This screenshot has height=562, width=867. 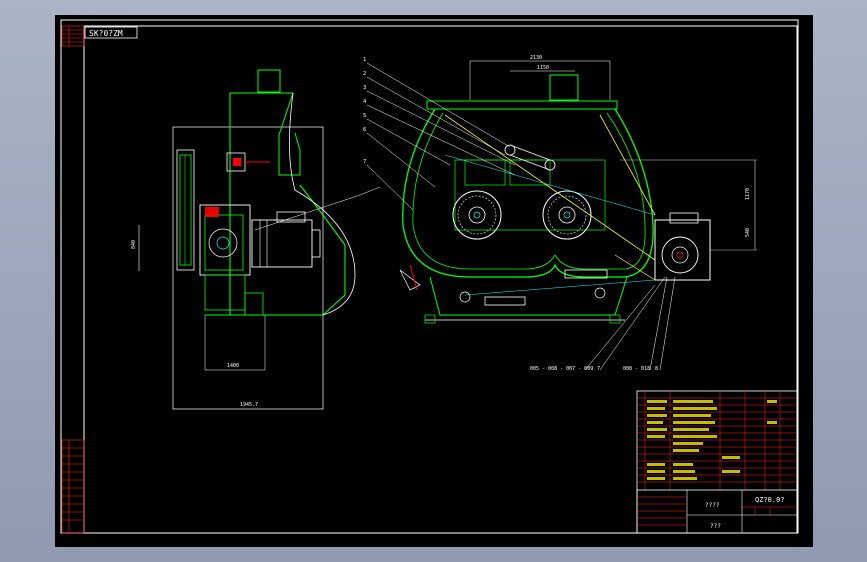 What do you see at coordinates (233, 366) in the screenshot?
I see `dimension-bottom-left: 1400` at bounding box center [233, 366].